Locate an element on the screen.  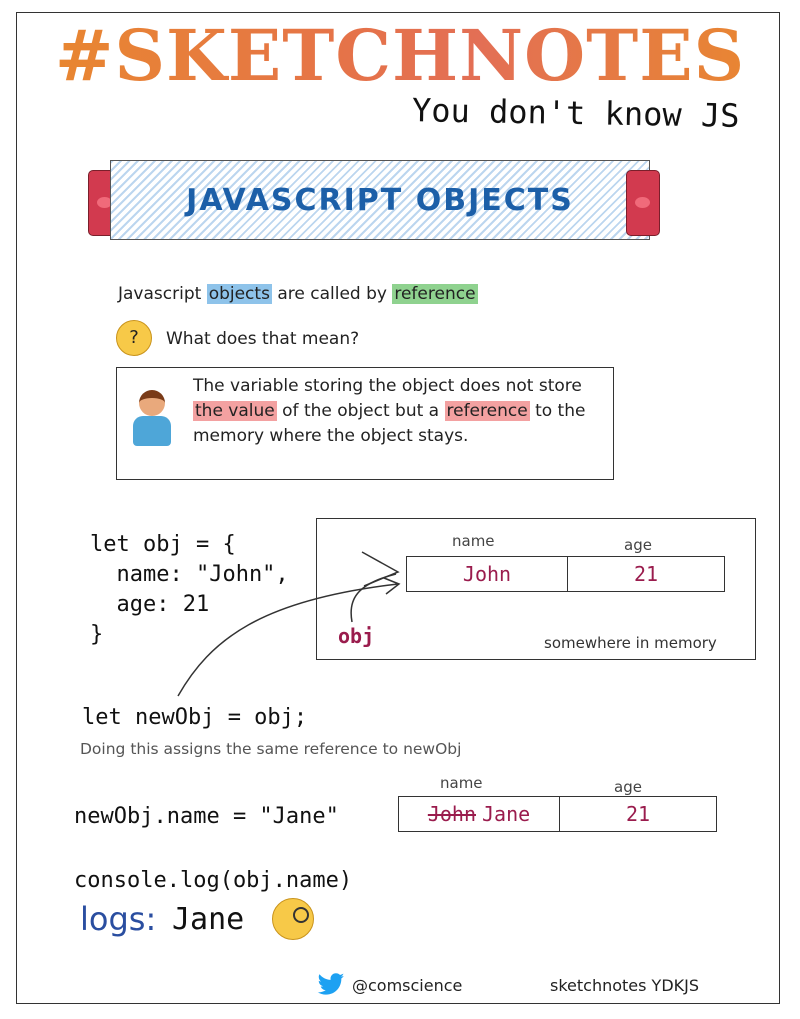
new-name: Jane is located at coordinates (506, 814).